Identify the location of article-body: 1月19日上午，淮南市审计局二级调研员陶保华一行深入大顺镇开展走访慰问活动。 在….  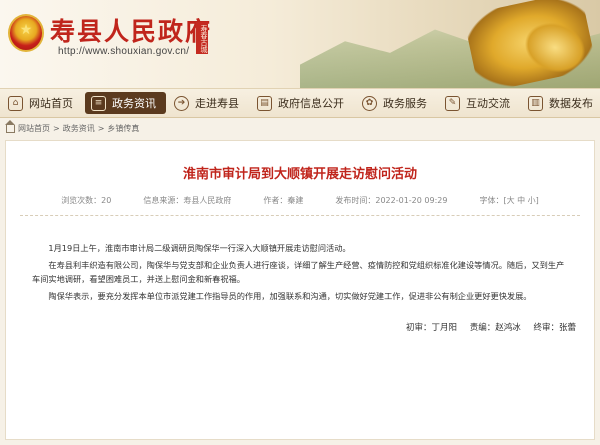
(300, 273).